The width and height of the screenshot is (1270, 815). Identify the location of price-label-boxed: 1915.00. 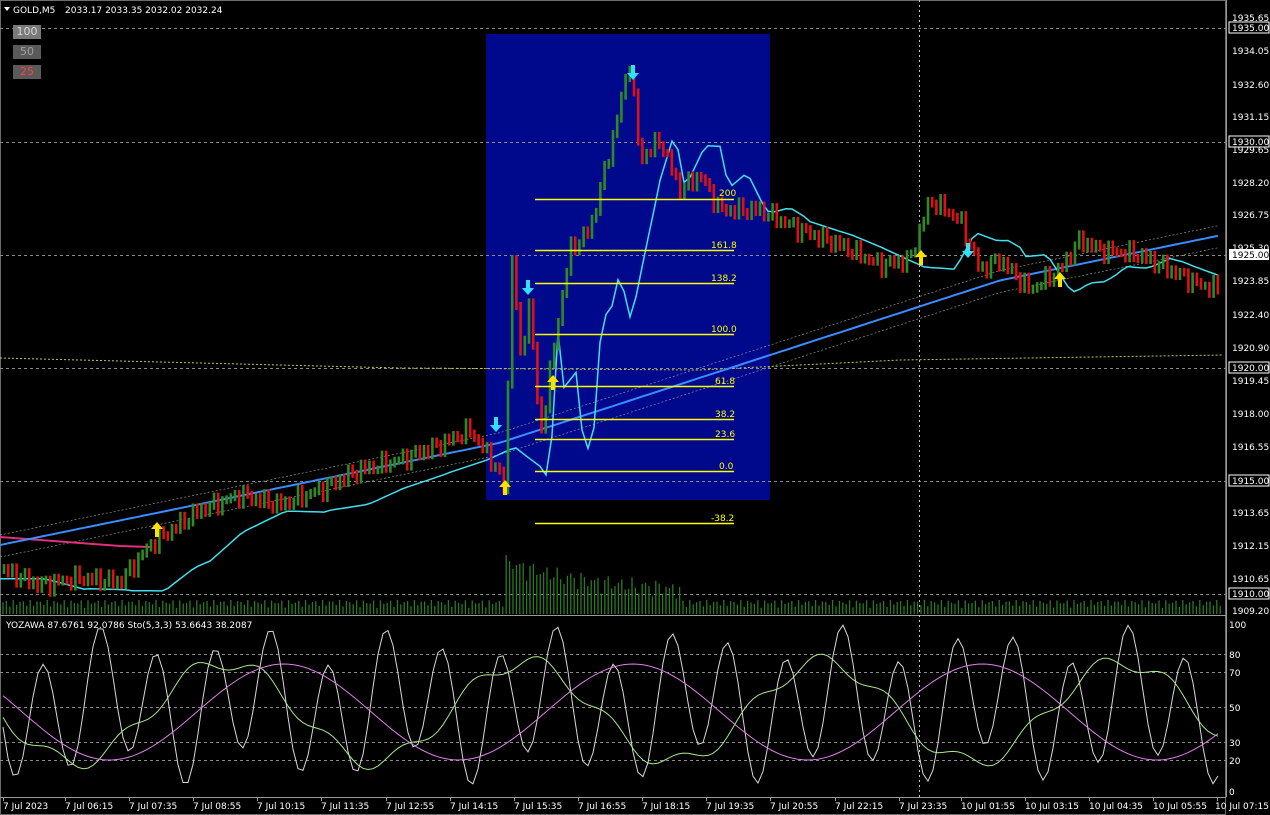
(1250, 482).